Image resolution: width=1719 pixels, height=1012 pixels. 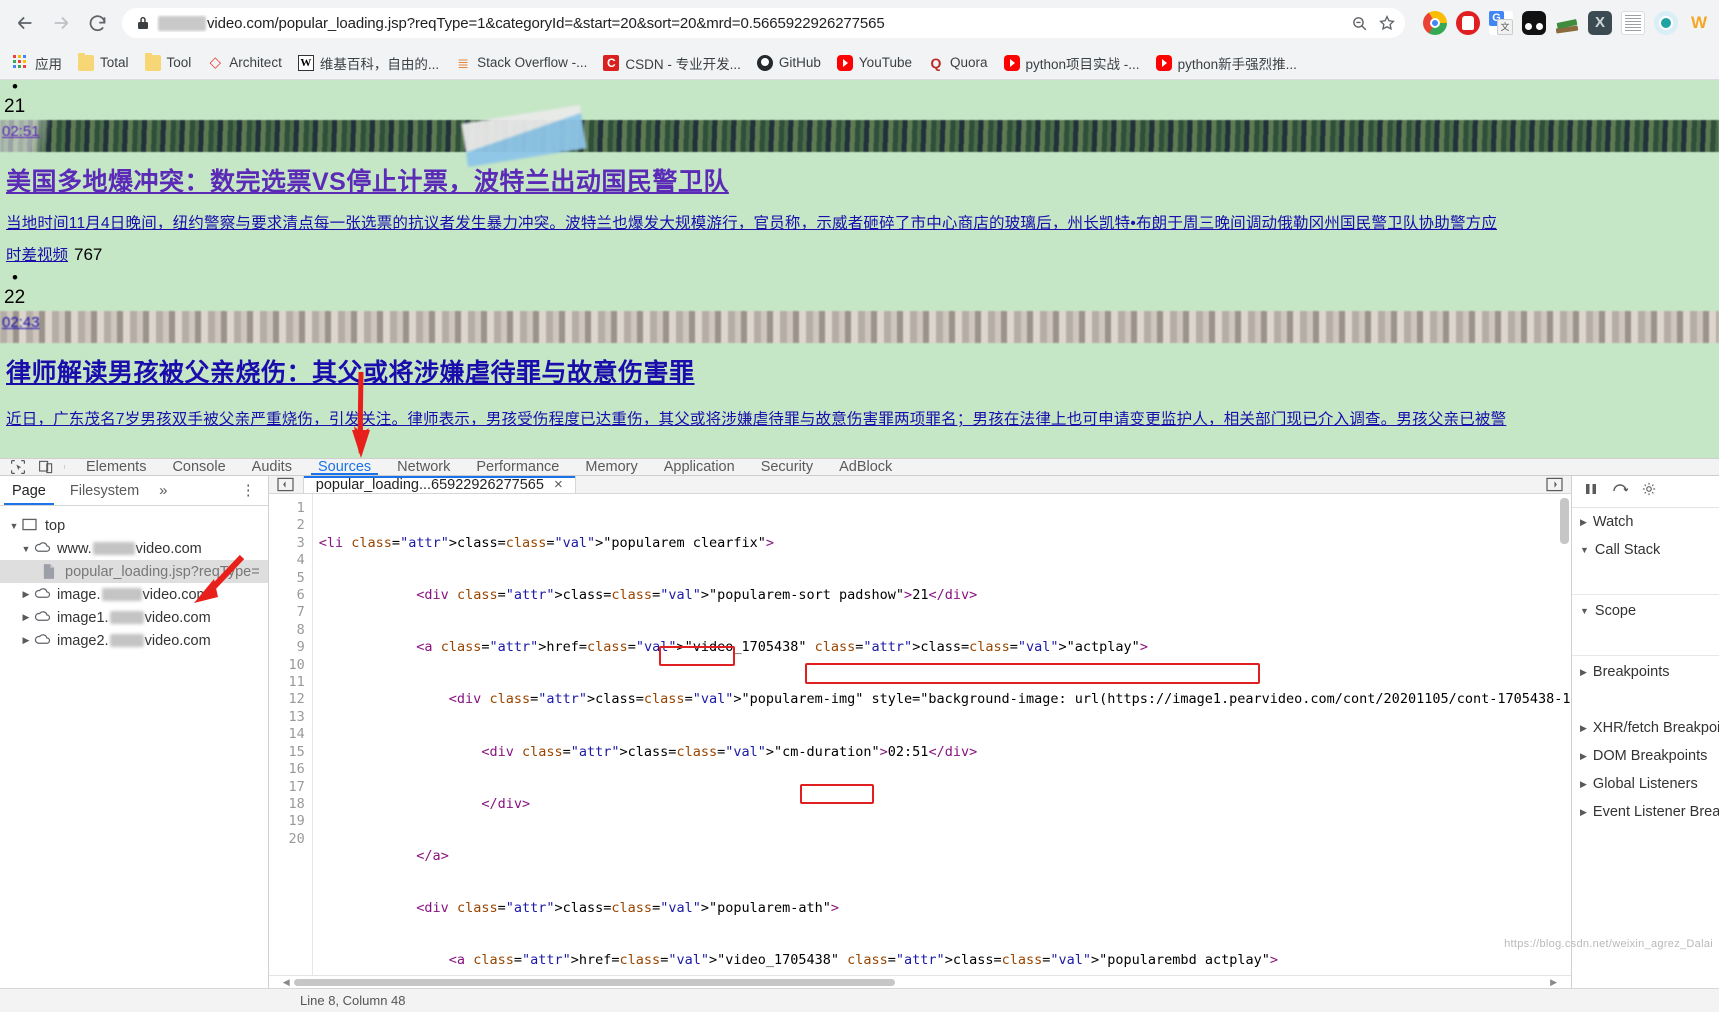 I want to click on google-translate-icon, so click(x=1501, y=23).